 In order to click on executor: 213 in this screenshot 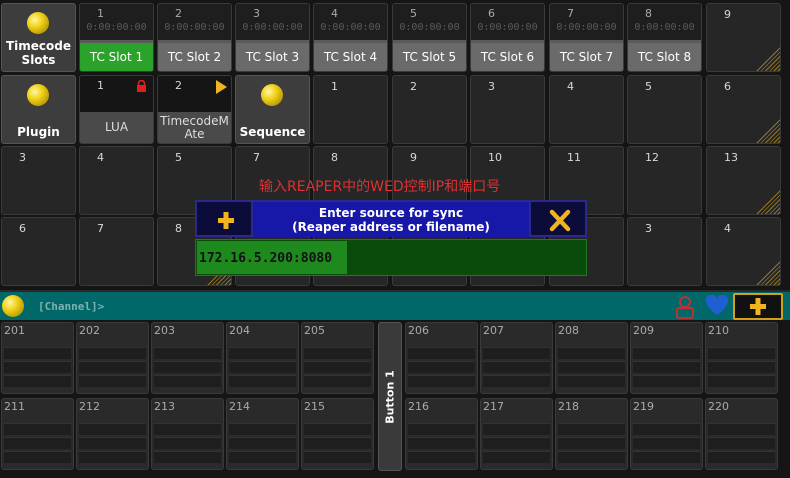, I will do `click(187, 434)`.